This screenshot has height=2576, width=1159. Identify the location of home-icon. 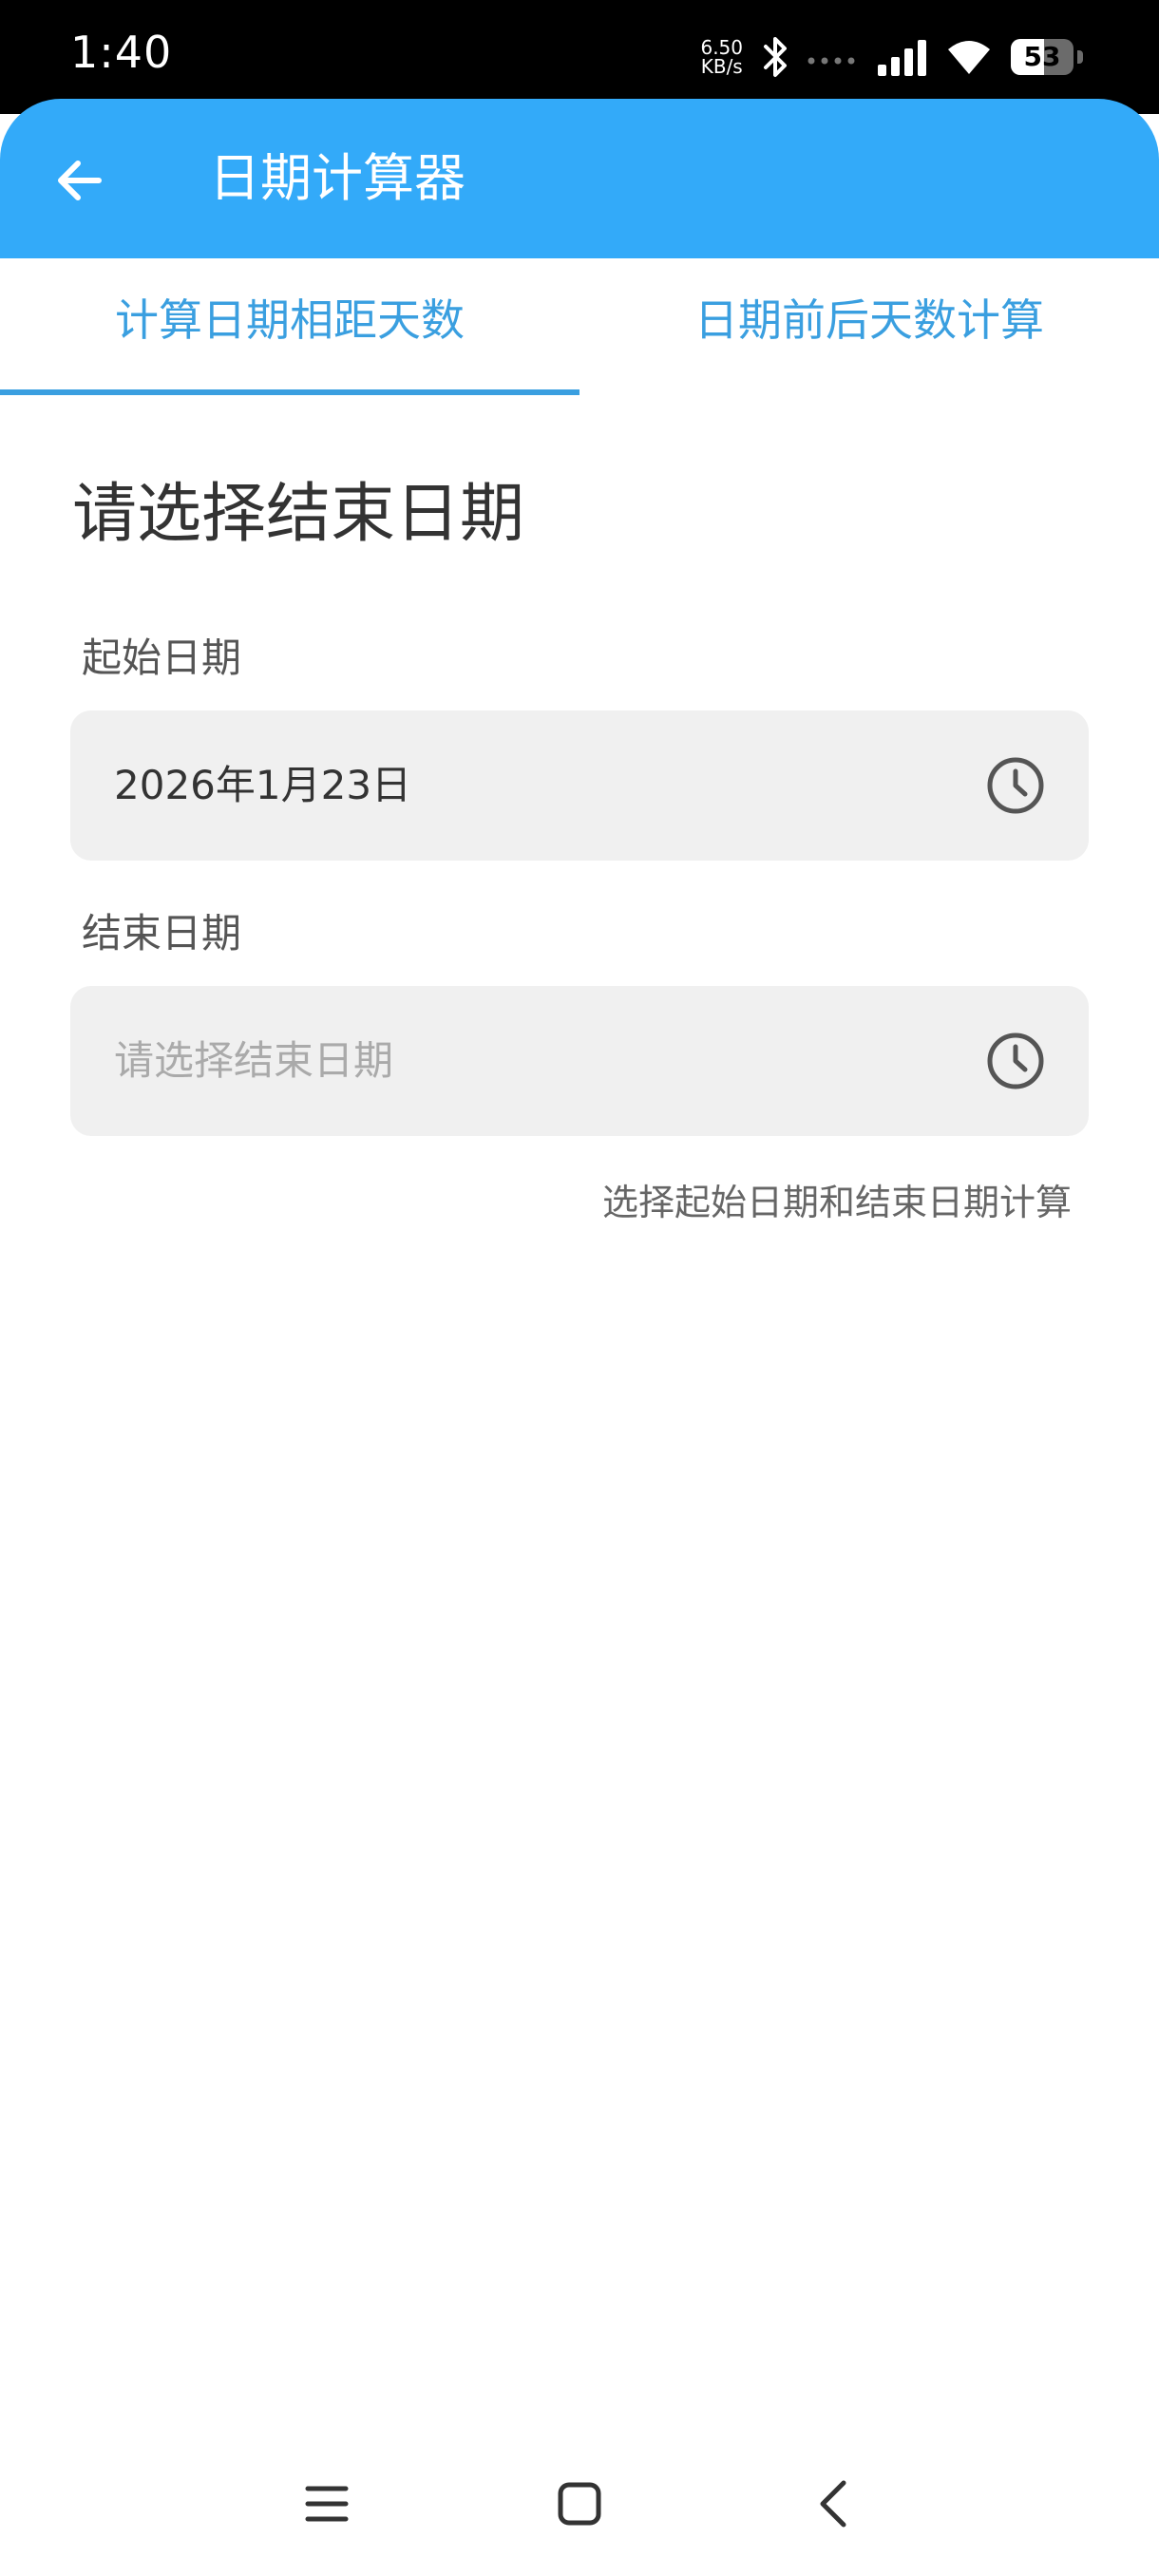
(579, 2504).